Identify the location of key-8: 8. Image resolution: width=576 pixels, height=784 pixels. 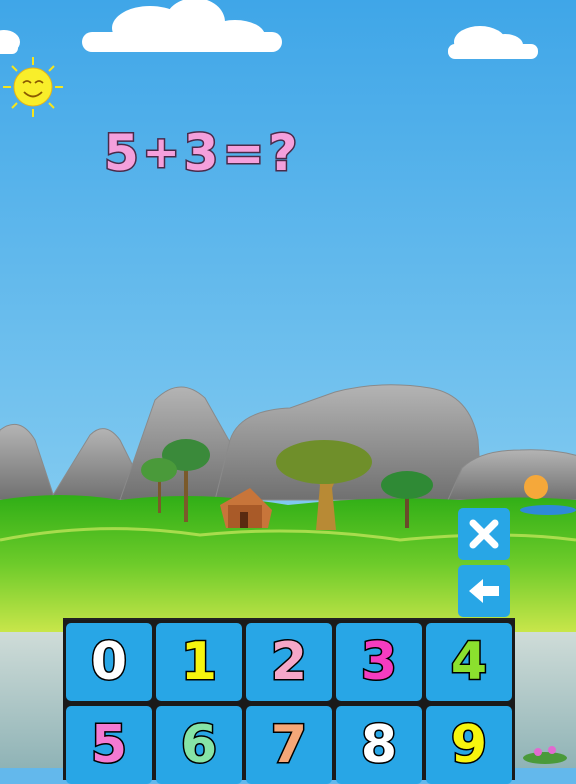
(379, 745).